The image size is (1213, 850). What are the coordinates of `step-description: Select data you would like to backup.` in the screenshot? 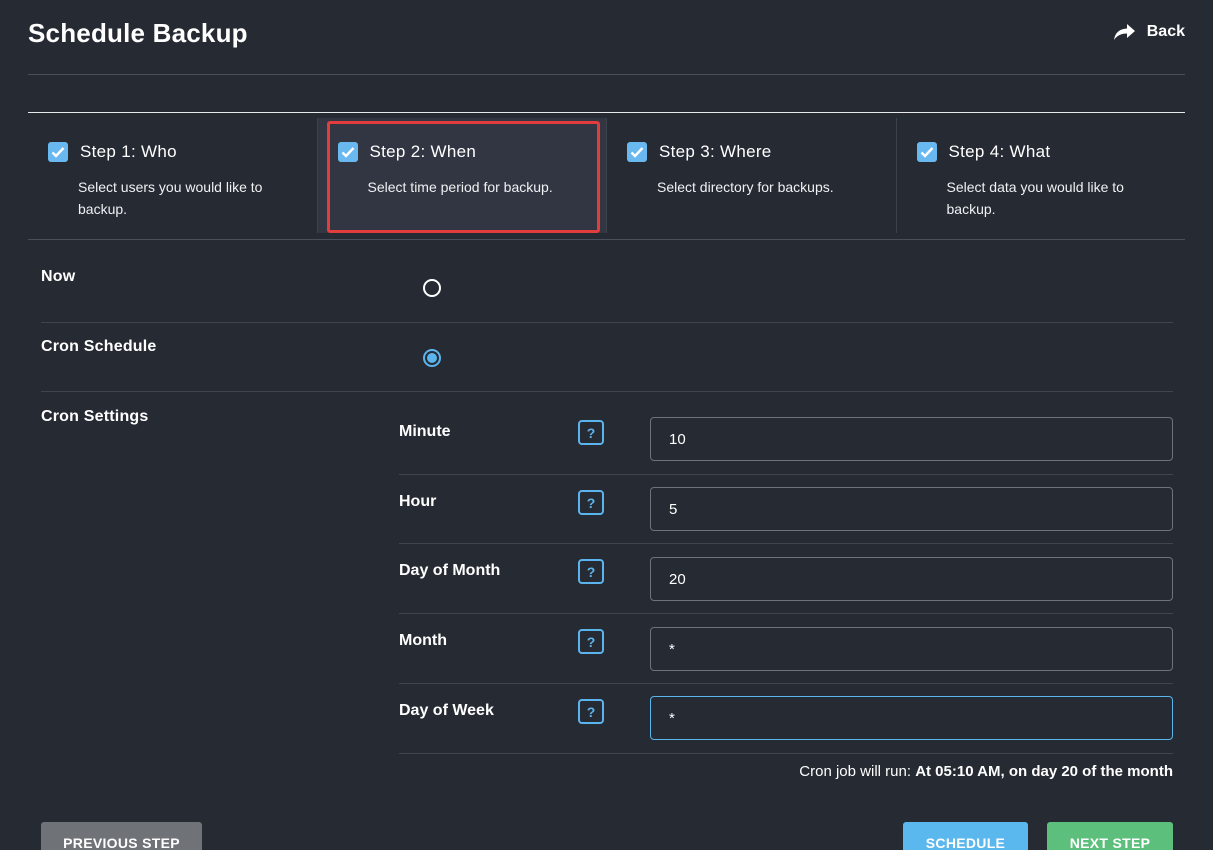 It's located at (1035, 198).